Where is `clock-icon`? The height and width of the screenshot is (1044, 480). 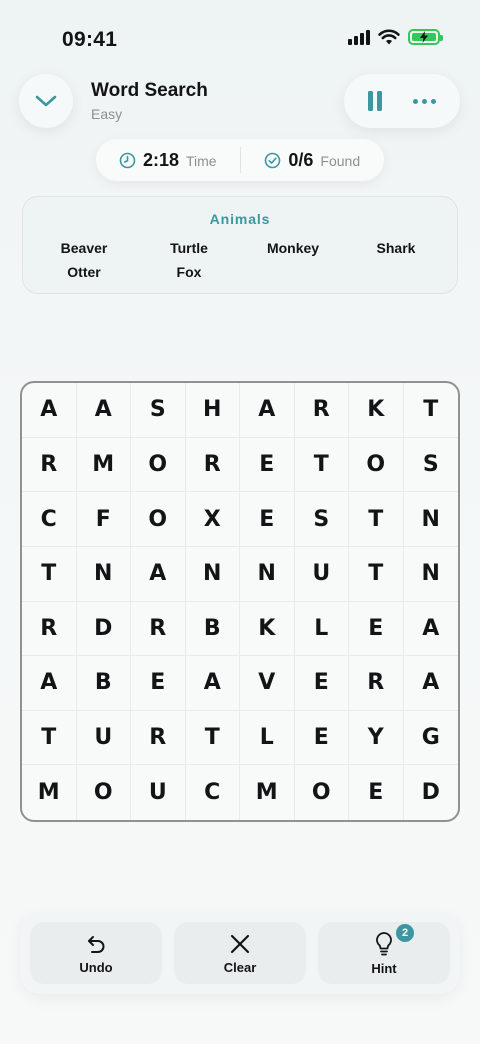 clock-icon is located at coordinates (127, 160).